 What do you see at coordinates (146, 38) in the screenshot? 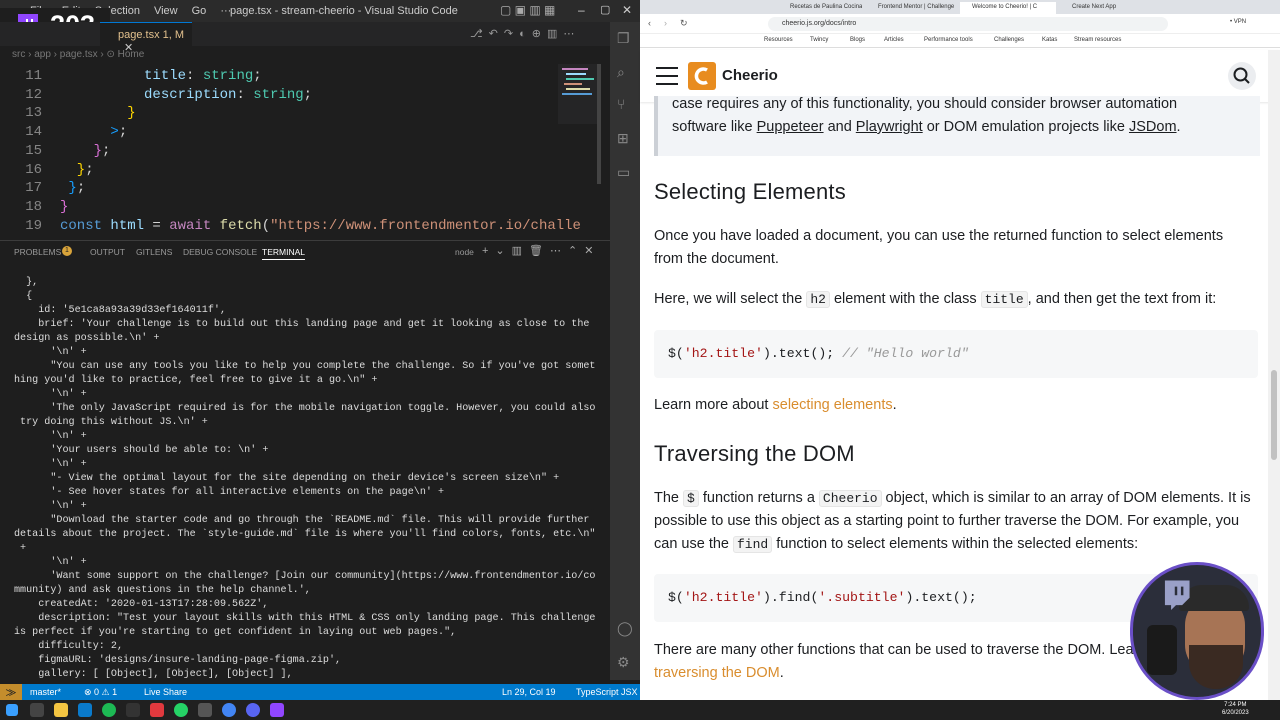
I see `tab-page-tsx: page.tsx 1, M ✕` at bounding box center [146, 38].